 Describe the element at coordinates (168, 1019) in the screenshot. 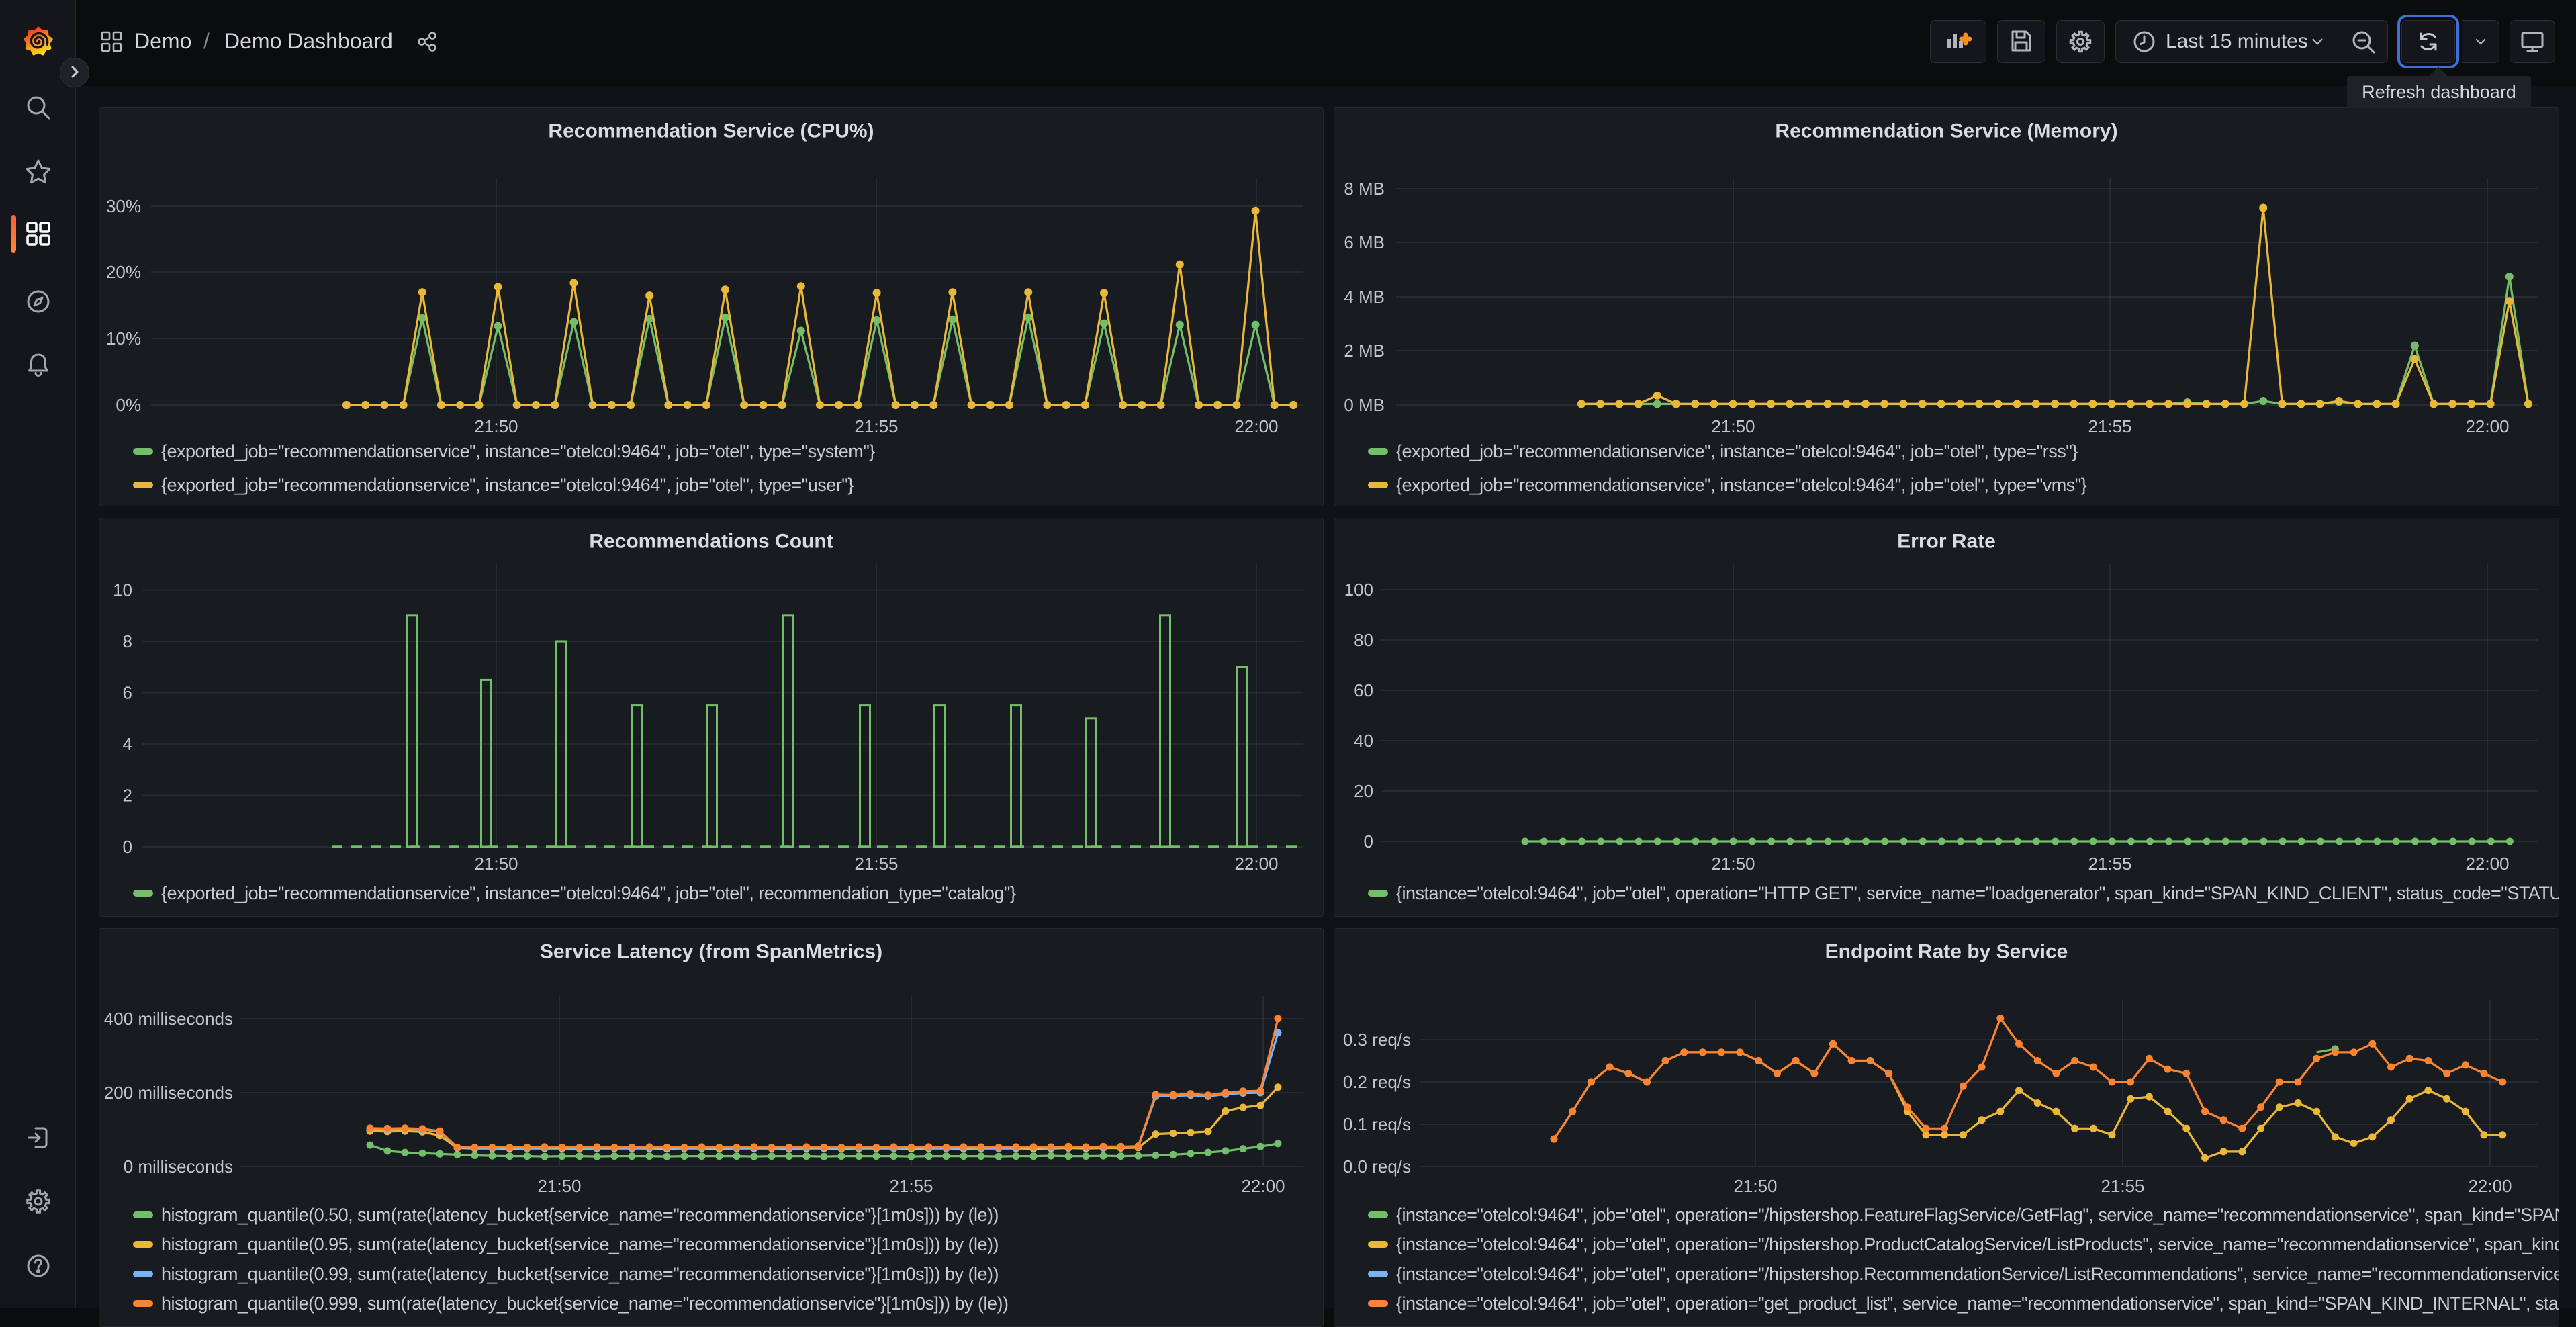

I see `svg-text: 400 milliseconds` at that location.